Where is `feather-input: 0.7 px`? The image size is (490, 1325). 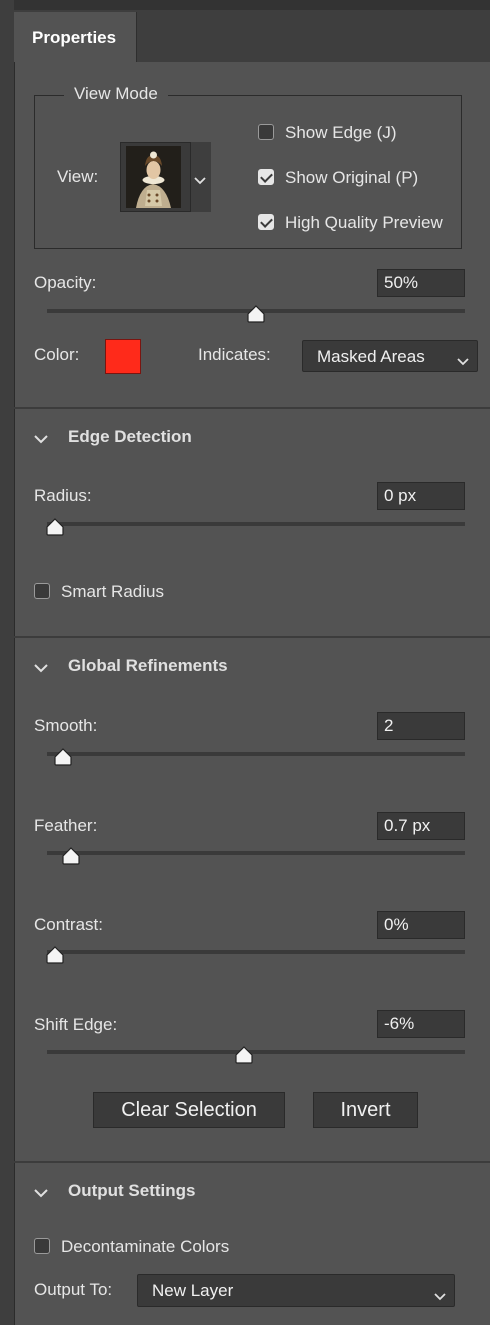 feather-input: 0.7 px is located at coordinates (421, 826).